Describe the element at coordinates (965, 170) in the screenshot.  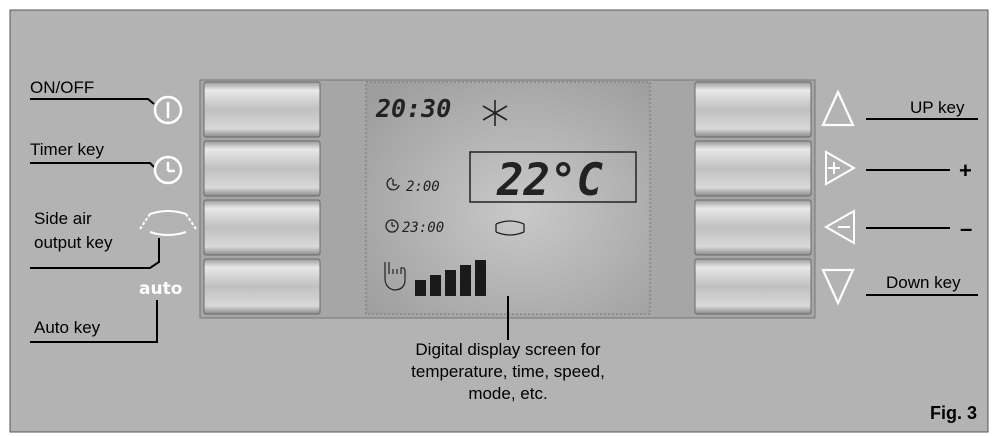
I see `plus-label: +` at that location.